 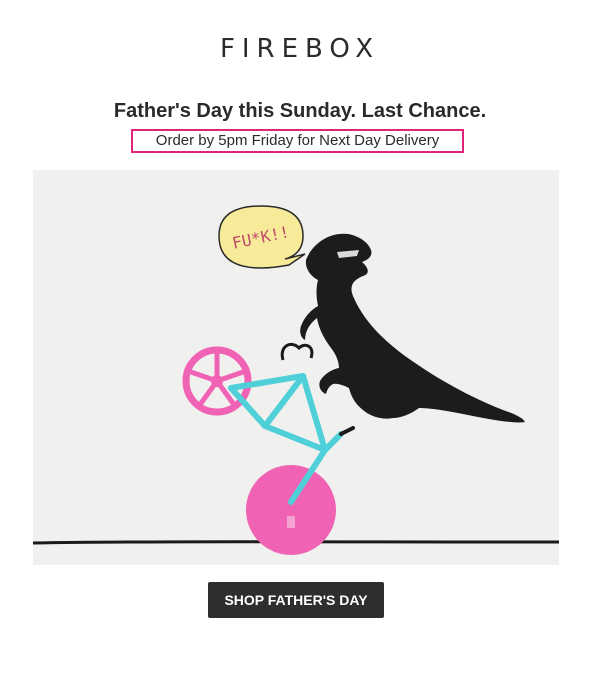 What do you see at coordinates (262, 237) in the screenshot?
I see `speech-bubble: FU*K!!` at bounding box center [262, 237].